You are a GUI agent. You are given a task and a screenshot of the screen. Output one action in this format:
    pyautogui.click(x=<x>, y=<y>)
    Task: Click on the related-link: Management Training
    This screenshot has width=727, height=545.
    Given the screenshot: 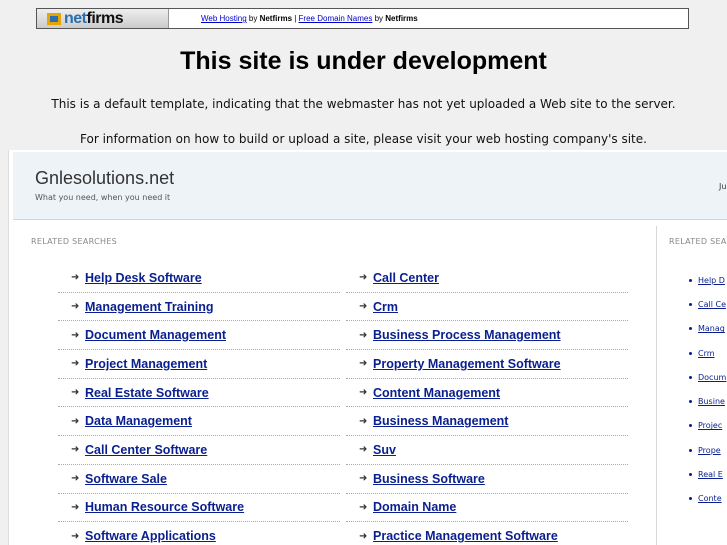 What is the action you would take?
    pyautogui.click(x=149, y=307)
    